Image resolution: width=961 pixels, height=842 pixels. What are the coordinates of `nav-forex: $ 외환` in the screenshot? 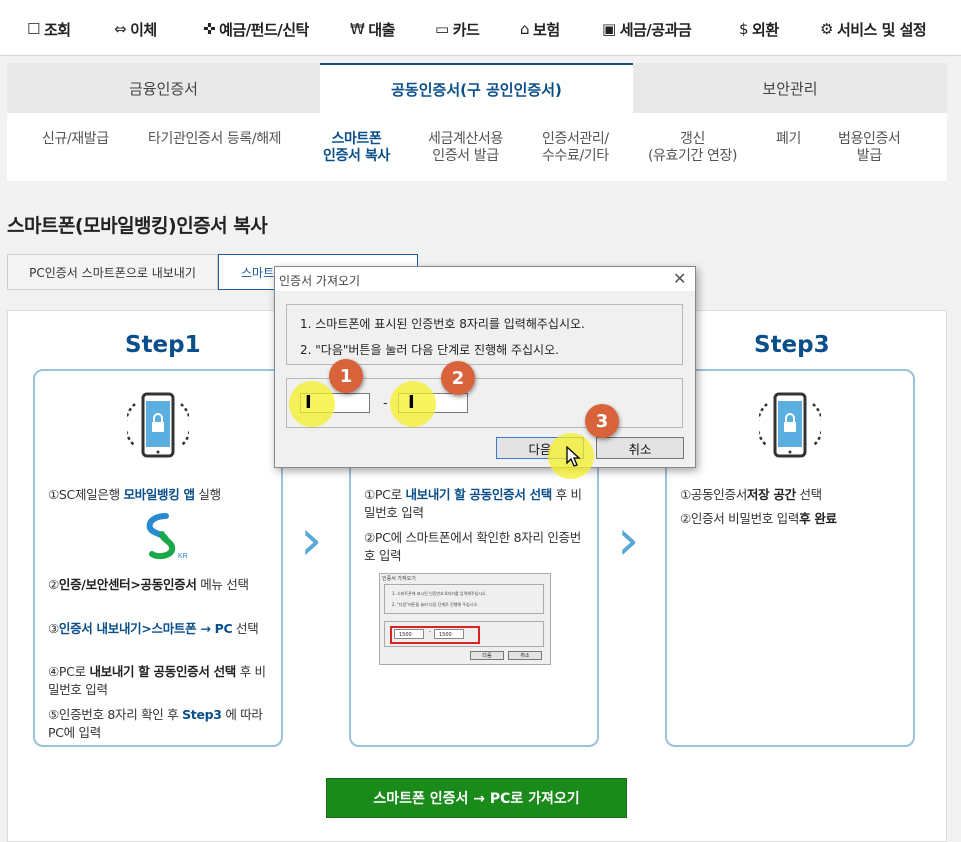 It's located at (759, 29).